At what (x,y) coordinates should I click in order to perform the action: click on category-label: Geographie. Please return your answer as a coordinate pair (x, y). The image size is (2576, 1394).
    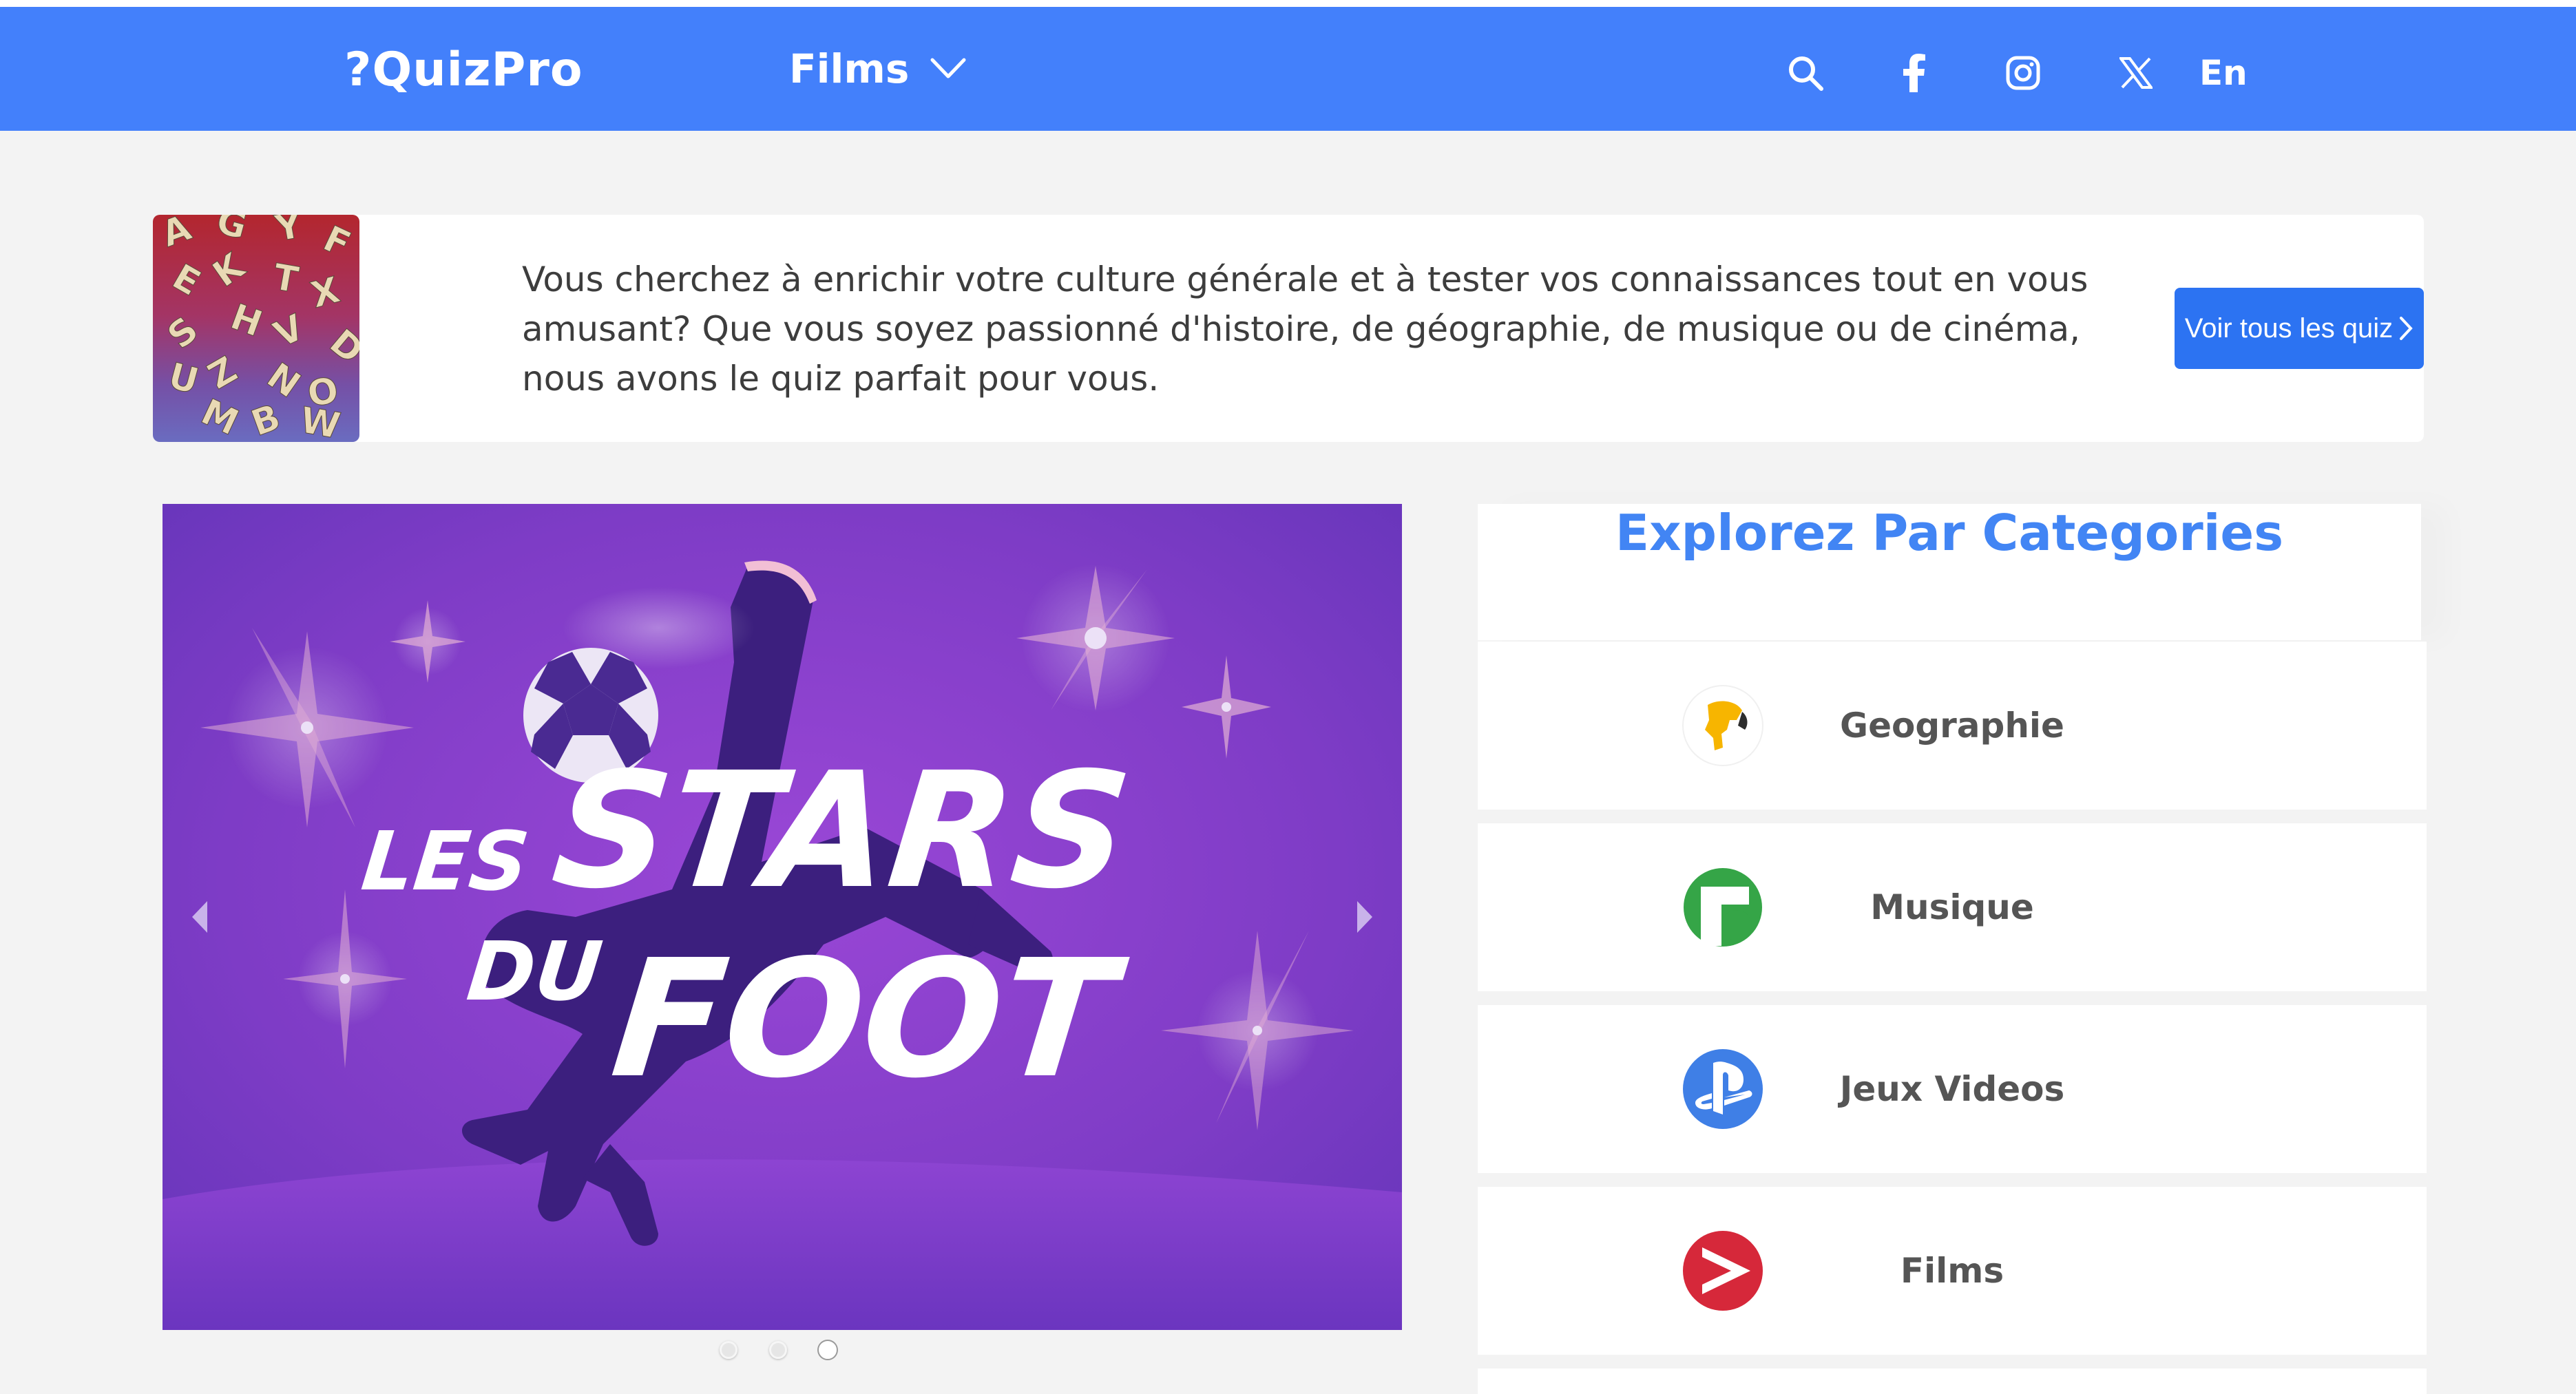
    Looking at the image, I should click on (1952, 726).